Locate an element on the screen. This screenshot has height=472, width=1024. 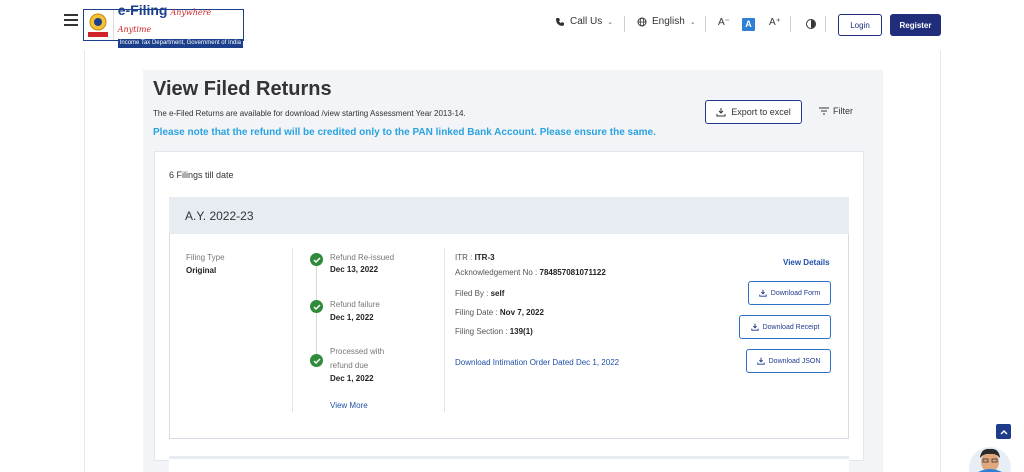
login-button: Login is located at coordinates (860, 25).